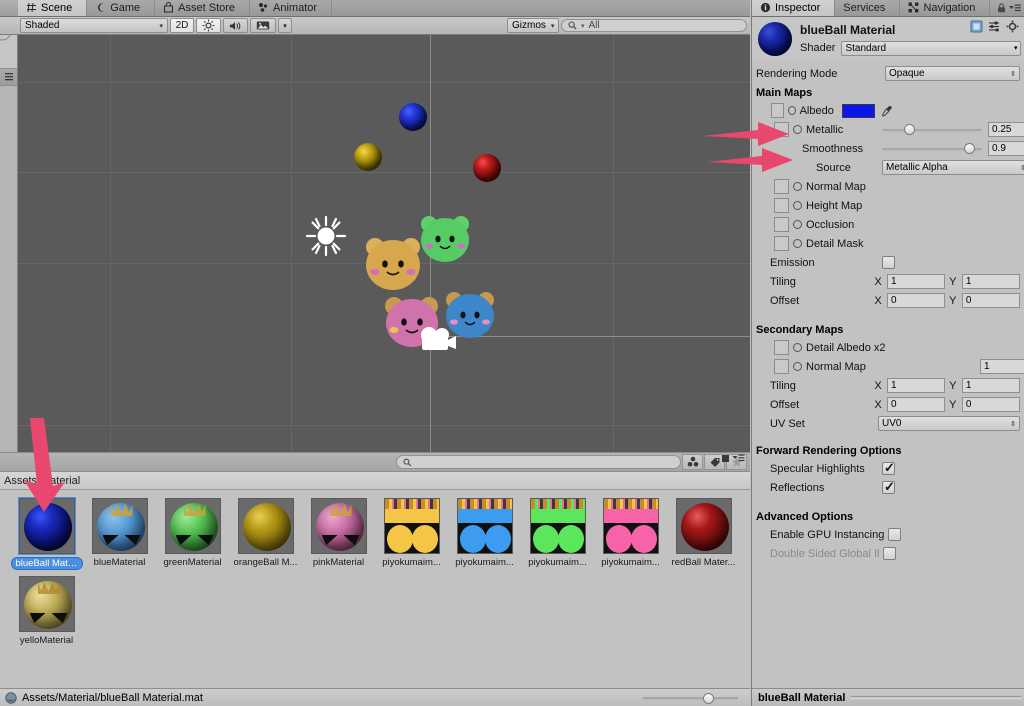  Describe the element at coordinates (487, 168) in the screenshot. I see `scene-object-red-sphere` at that location.